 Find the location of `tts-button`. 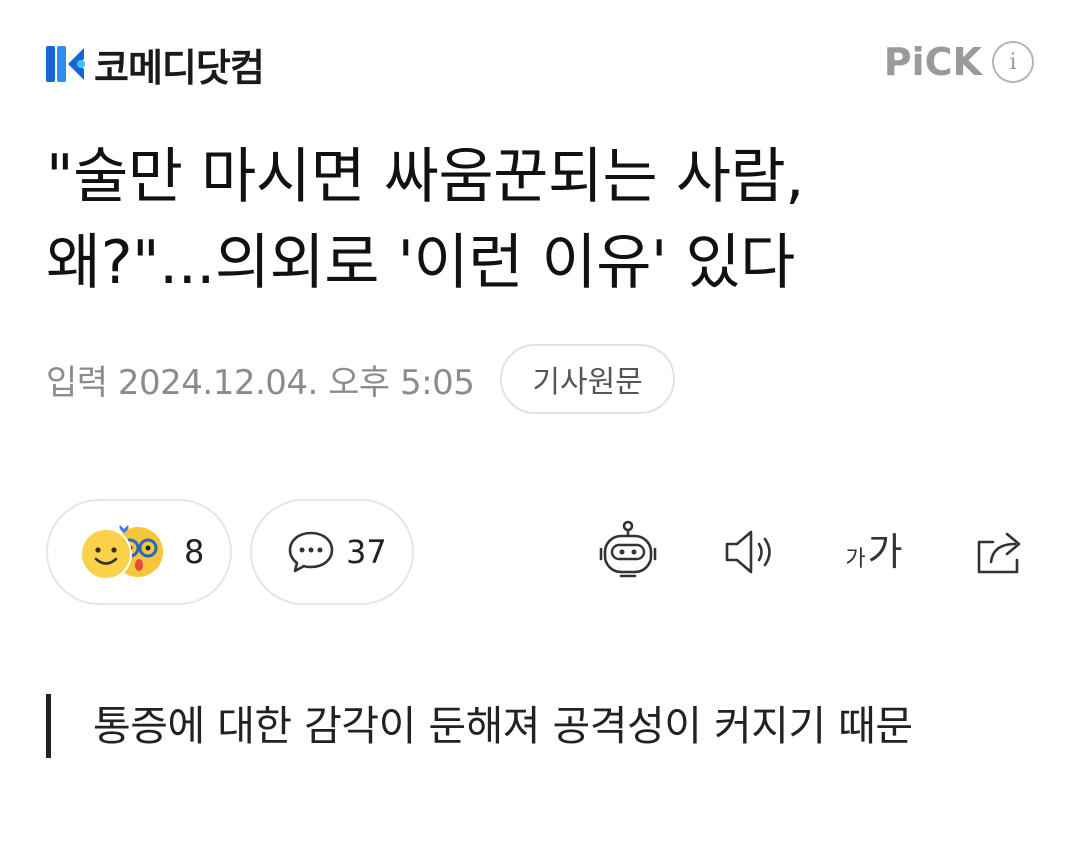

tts-button is located at coordinates (750, 552).